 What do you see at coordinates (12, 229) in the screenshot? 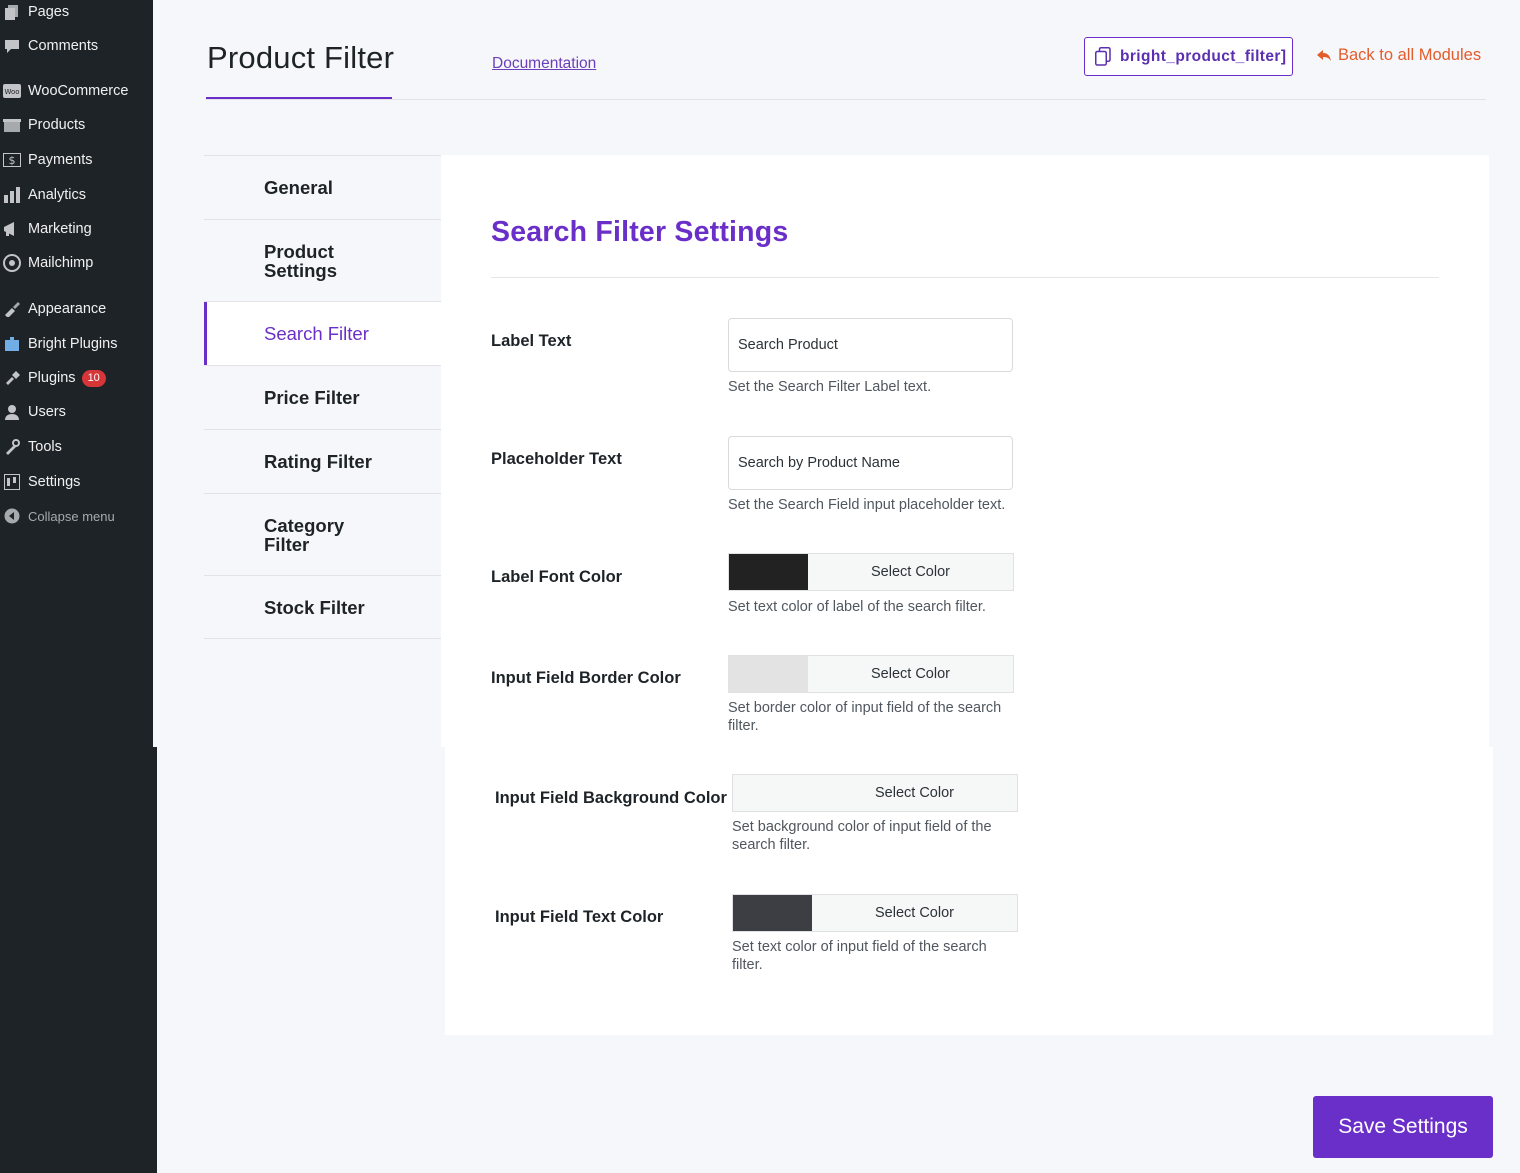
I see `marketing-icon` at bounding box center [12, 229].